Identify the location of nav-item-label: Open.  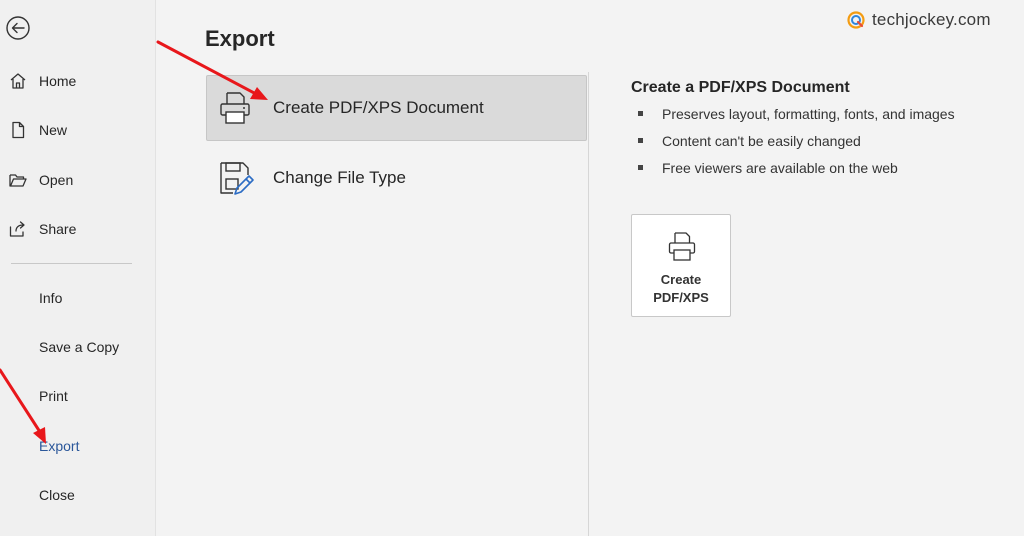
(56, 180).